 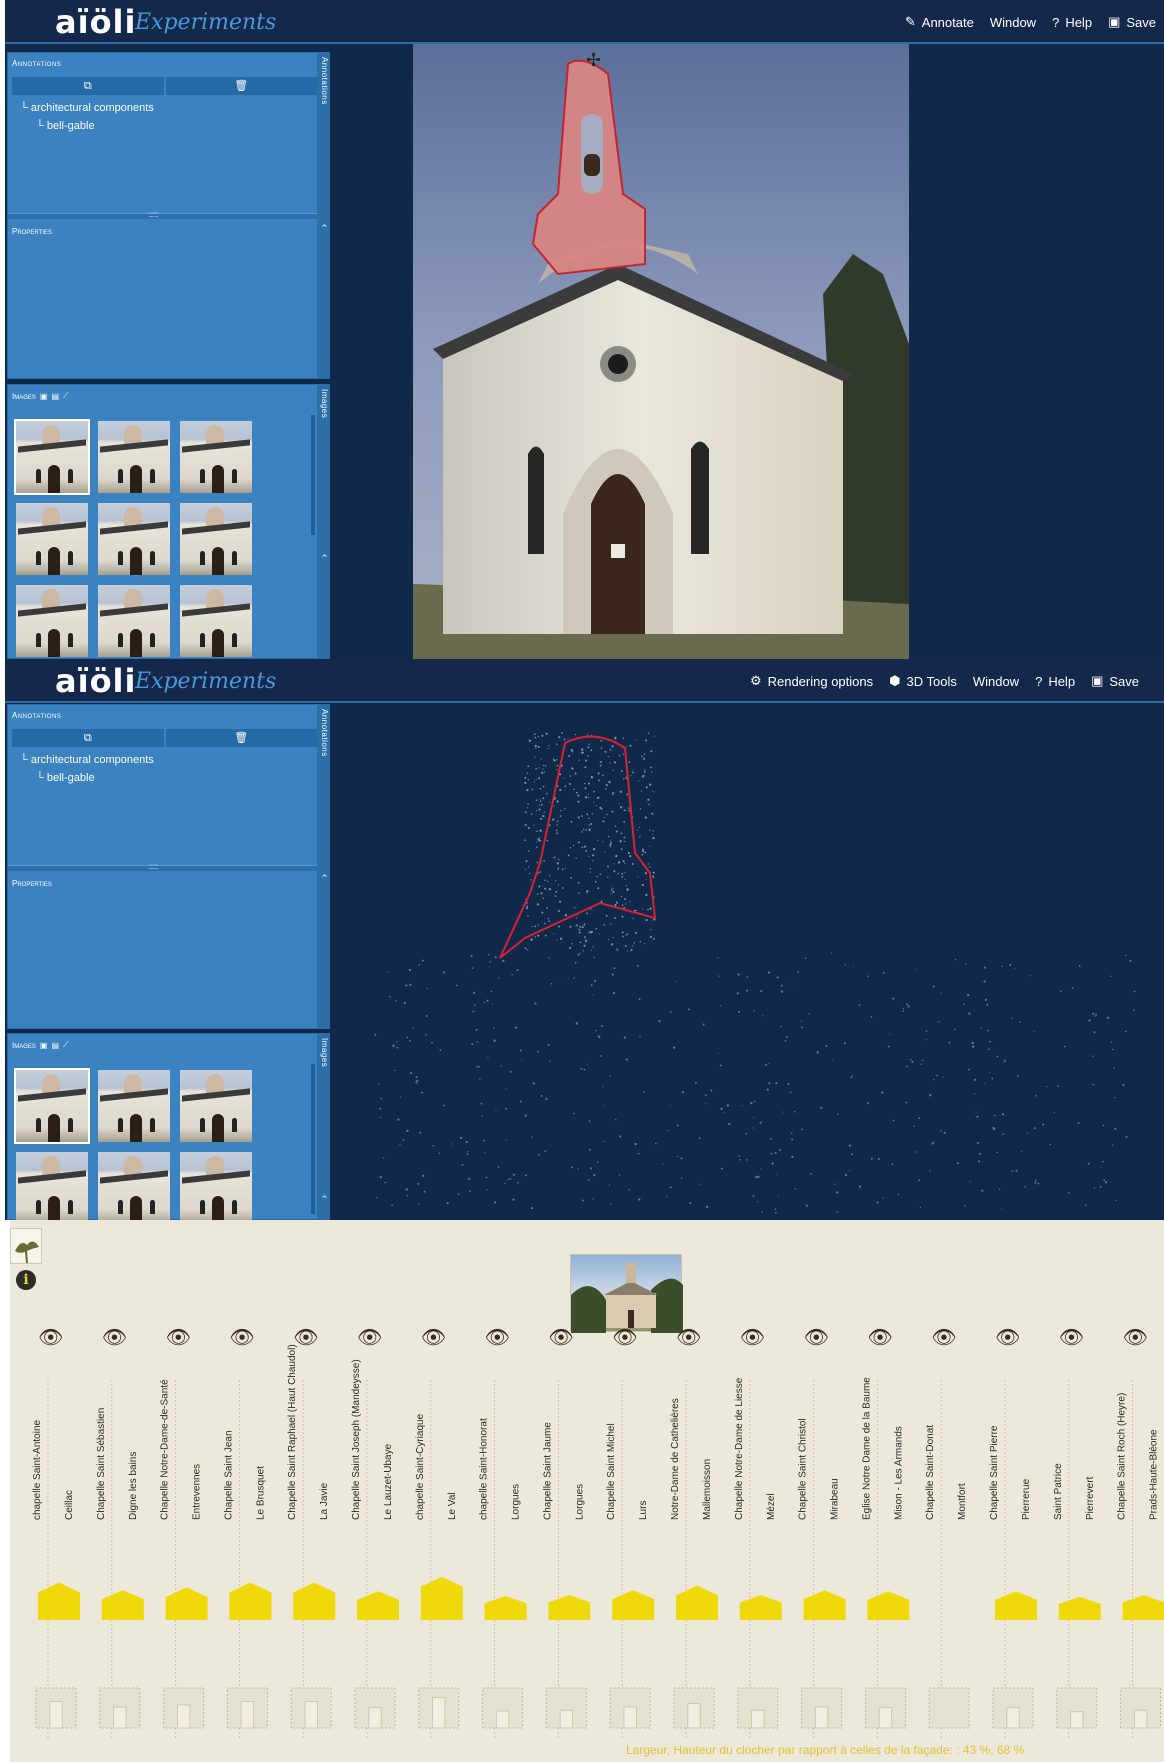 What do you see at coordinates (1079, 22) in the screenshot?
I see `menu-label: Help` at bounding box center [1079, 22].